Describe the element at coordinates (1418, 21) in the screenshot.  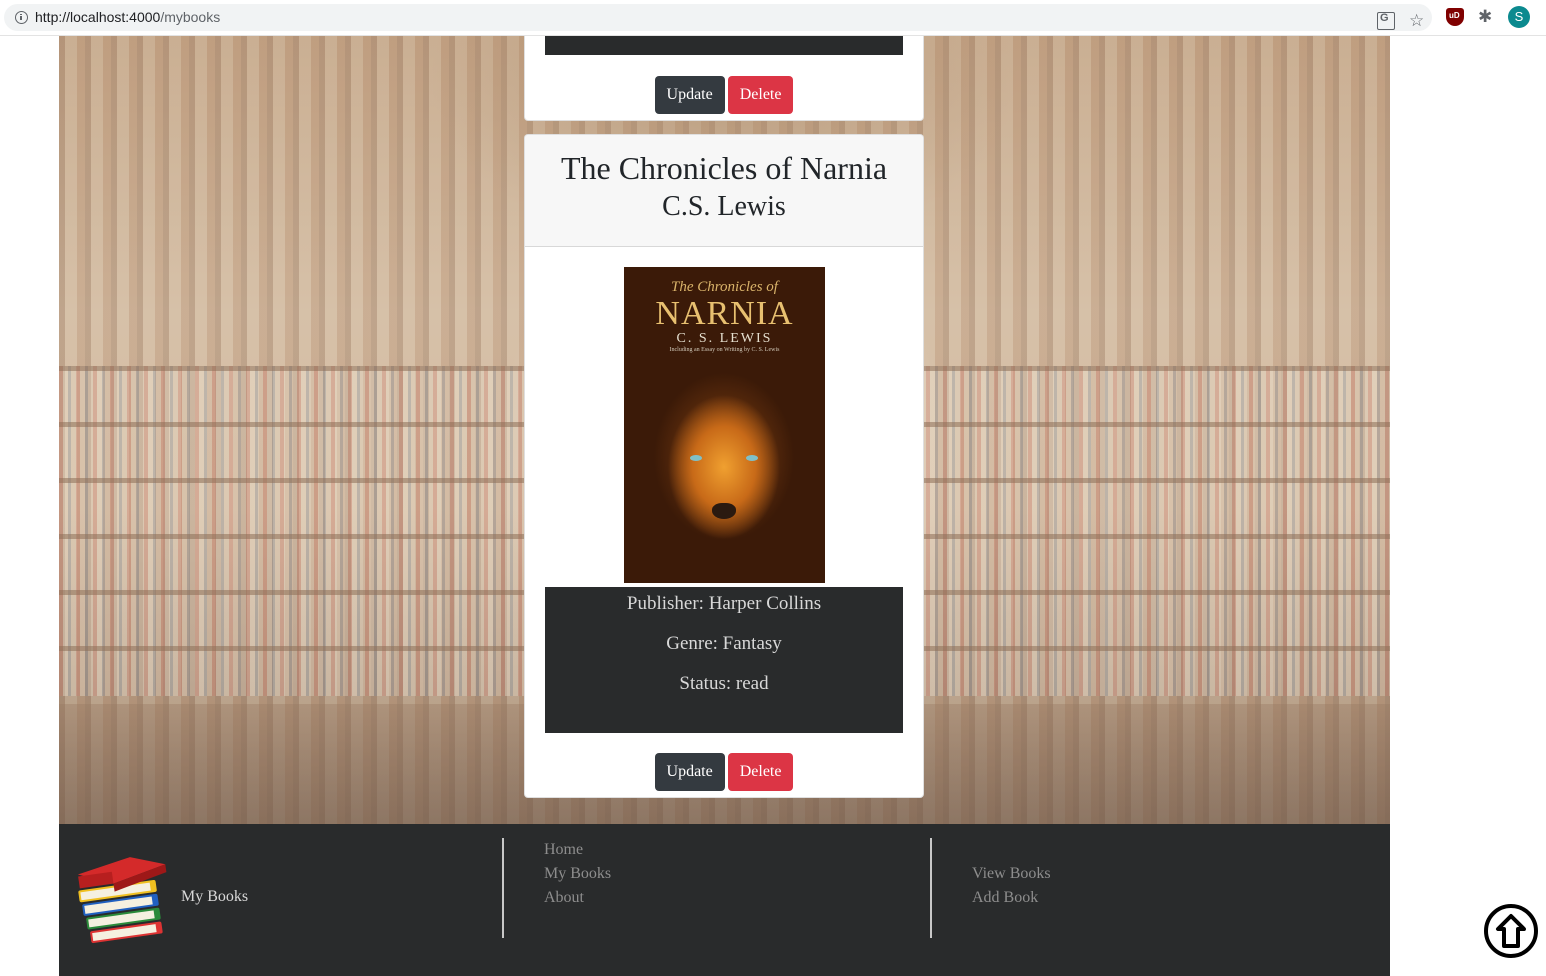
I see `bookmark-star-icon: ☆` at that location.